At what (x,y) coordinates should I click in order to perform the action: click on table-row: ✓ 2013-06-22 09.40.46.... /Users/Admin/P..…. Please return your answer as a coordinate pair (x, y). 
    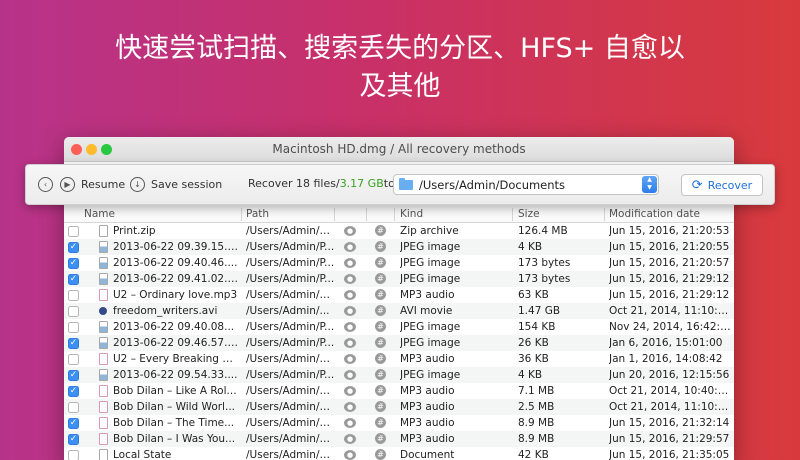
    Looking at the image, I should click on (399, 263).